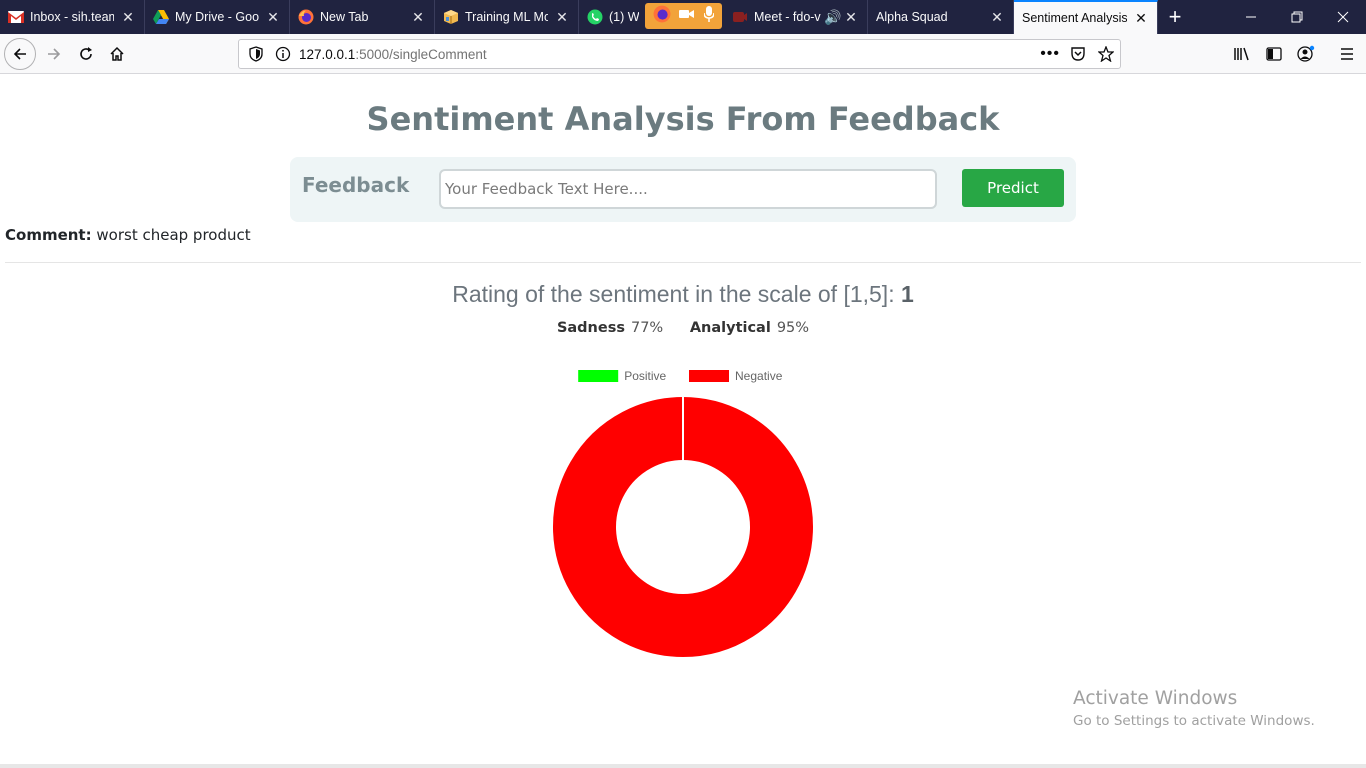 This screenshot has width=1366, height=768. What do you see at coordinates (1306, 54) in the screenshot?
I see `account-icon` at bounding box center [1306, 54].